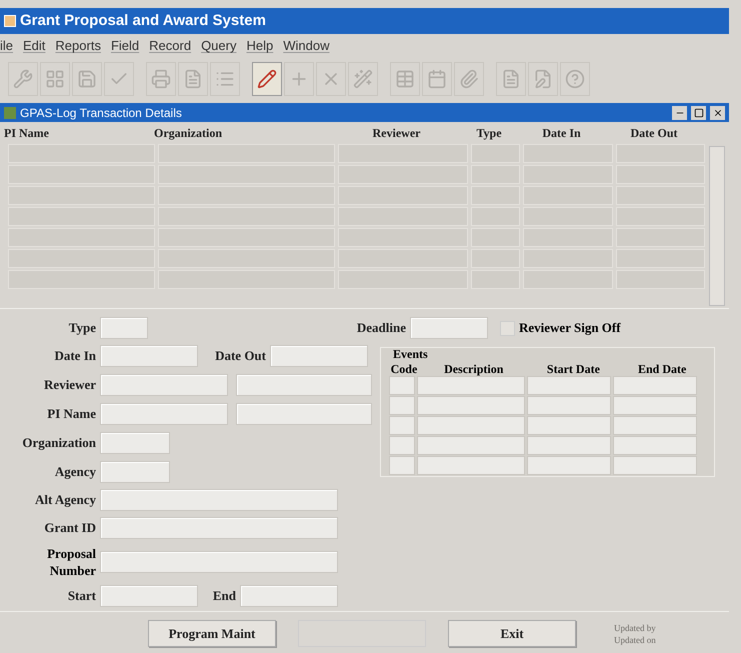  What do you see at coordinates (65, 500) in the screenshot?
I see `field-label: Alt Agency` at bounding box center [65, 500].